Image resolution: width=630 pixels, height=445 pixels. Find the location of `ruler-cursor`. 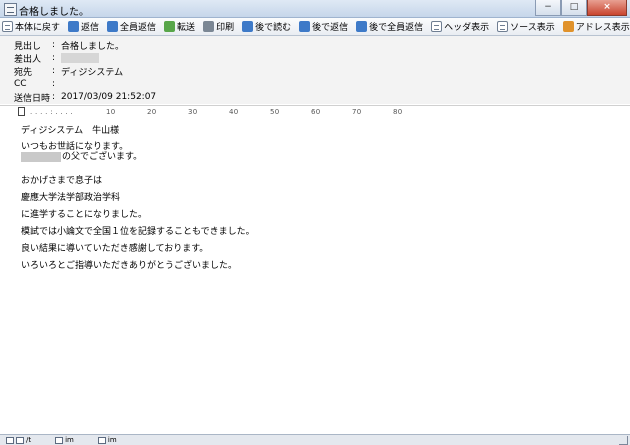

ruler-cursor is located at coordinates (21, 111).